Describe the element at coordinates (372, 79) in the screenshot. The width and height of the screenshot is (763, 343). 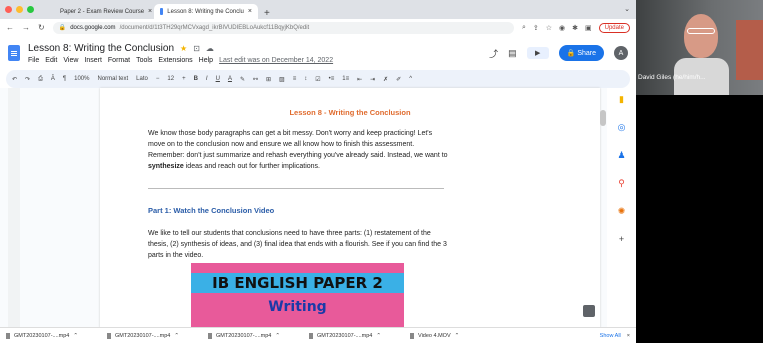
I see `outdent-icon: ⇥` at that location.